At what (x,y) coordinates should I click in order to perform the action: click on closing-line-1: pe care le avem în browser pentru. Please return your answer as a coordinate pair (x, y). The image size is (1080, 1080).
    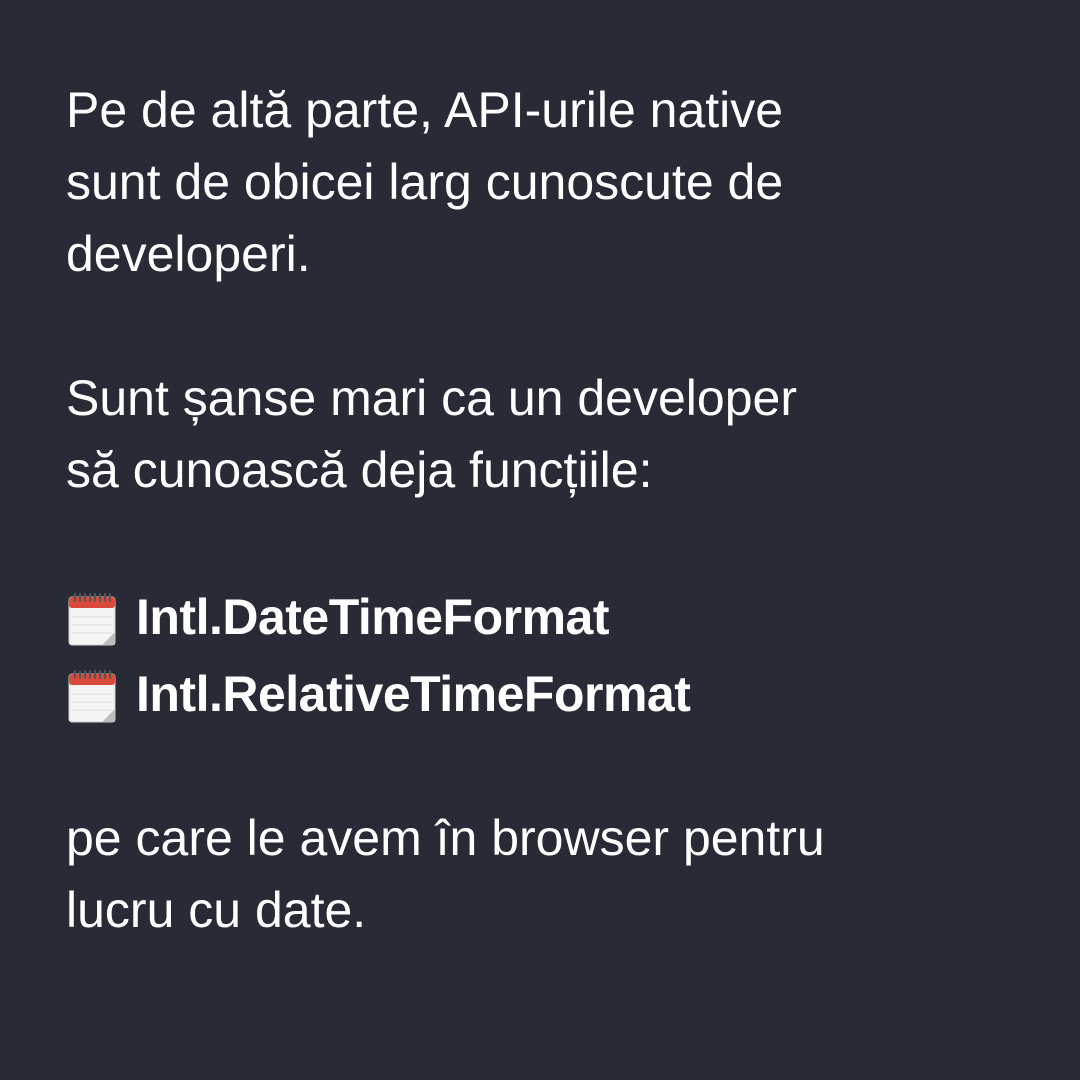
    Looking at the image, I should click on (445, 838).